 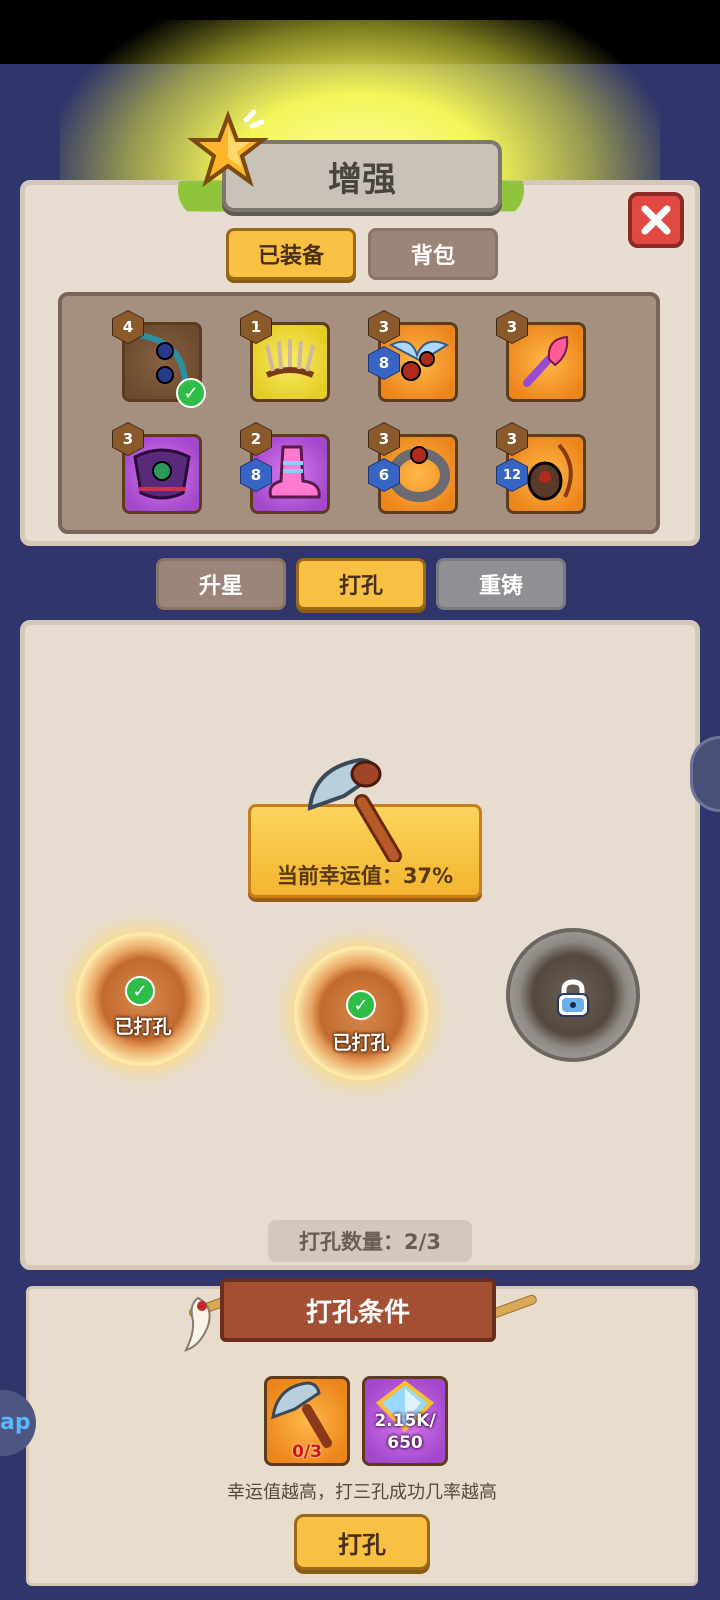 What do you see at coordinates (256, 327) in the screenshot?
I see `item-level-badge: 1` at bounding box center [256, 327].